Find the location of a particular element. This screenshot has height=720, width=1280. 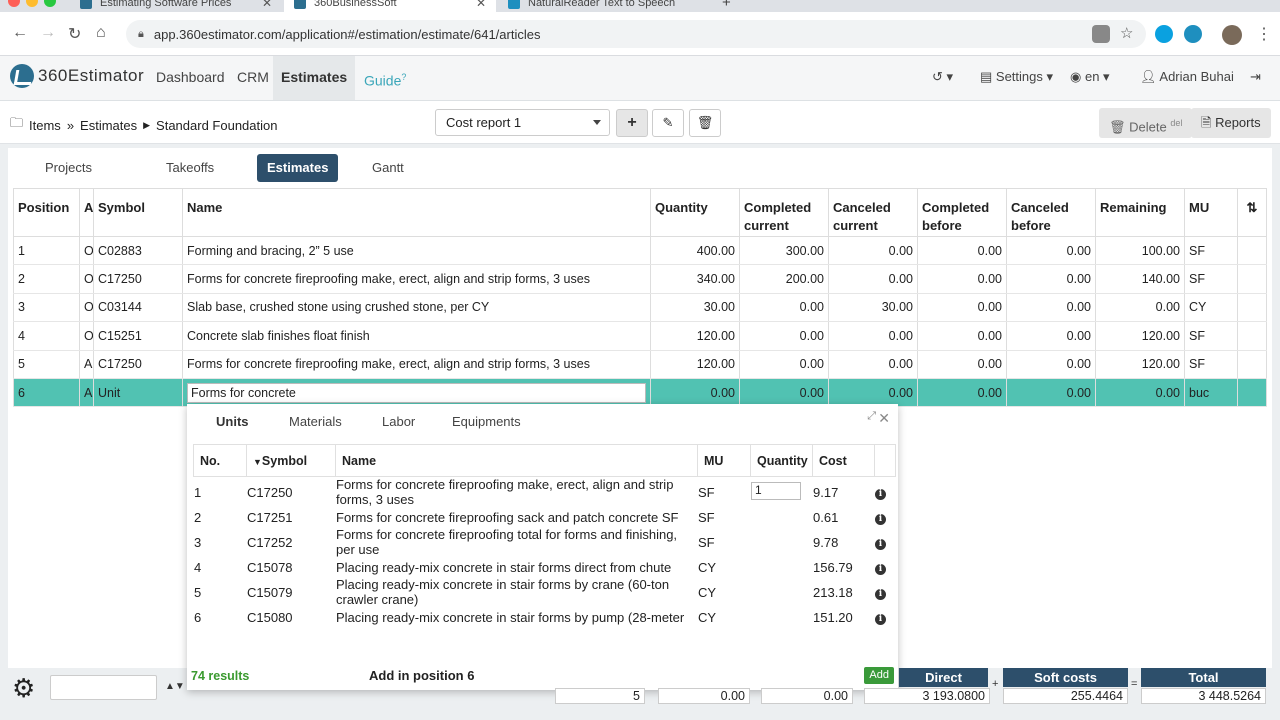

new-tab-button: + is located at coordinates (726, 6).